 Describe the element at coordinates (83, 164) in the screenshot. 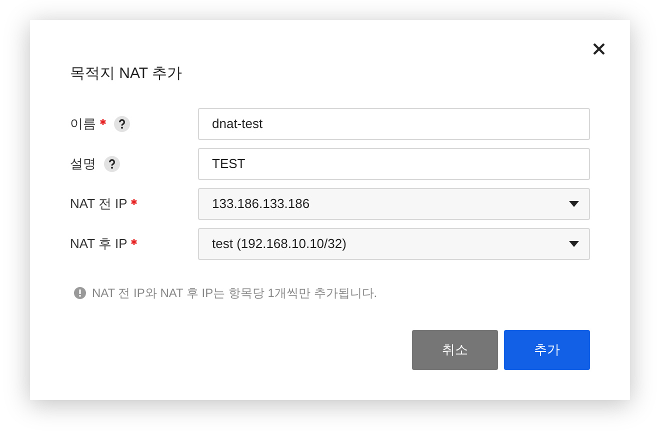

I see `field-label: 설명` at that location.